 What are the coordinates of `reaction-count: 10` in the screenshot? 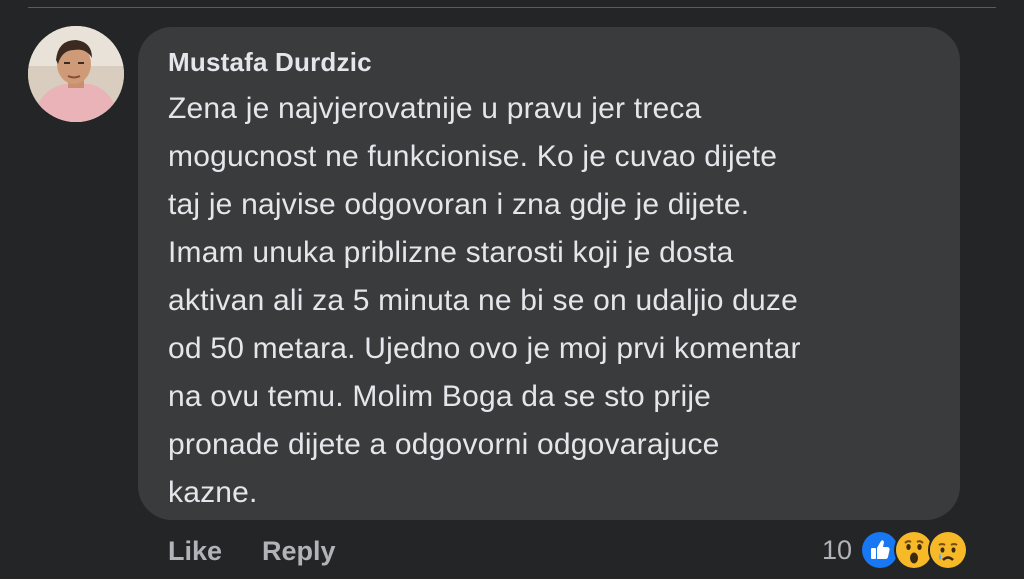 It's located at (837, 550).